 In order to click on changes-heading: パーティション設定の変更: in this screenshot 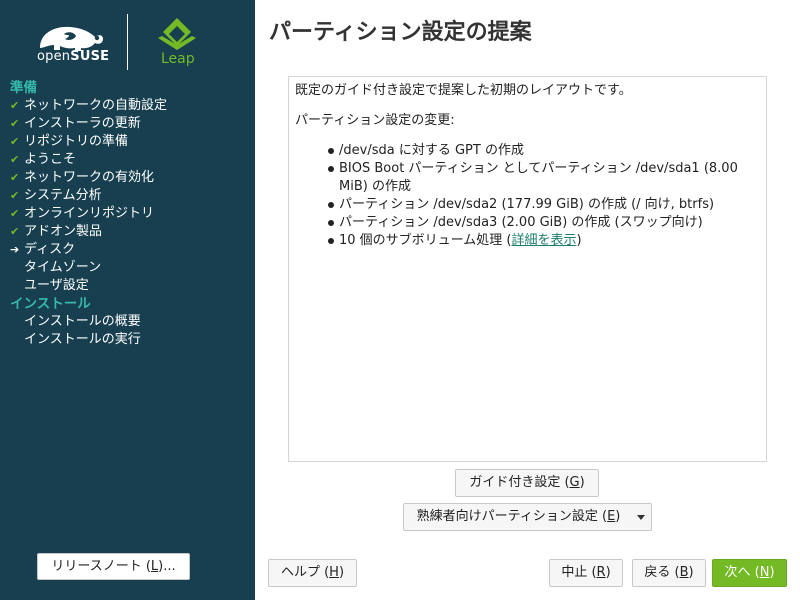, I will do `click(375, 120)`.